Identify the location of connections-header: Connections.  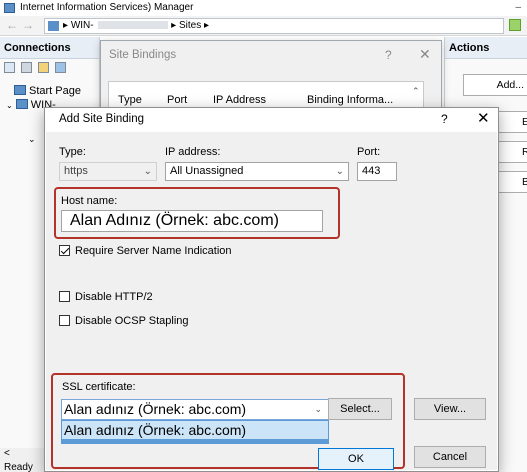
(49, 48).